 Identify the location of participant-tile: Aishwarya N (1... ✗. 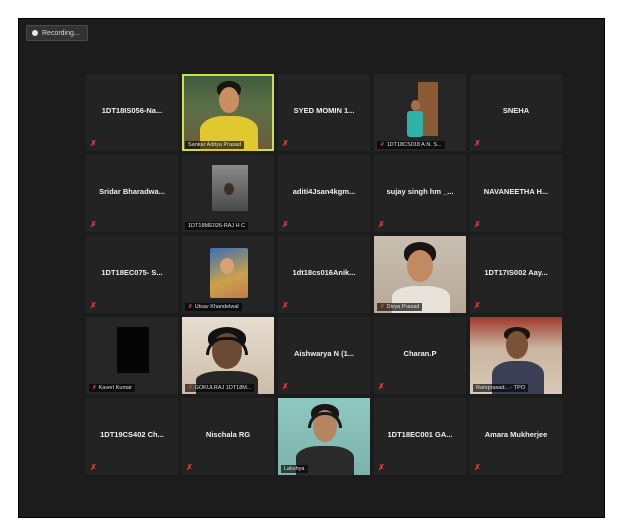
(324, 355).